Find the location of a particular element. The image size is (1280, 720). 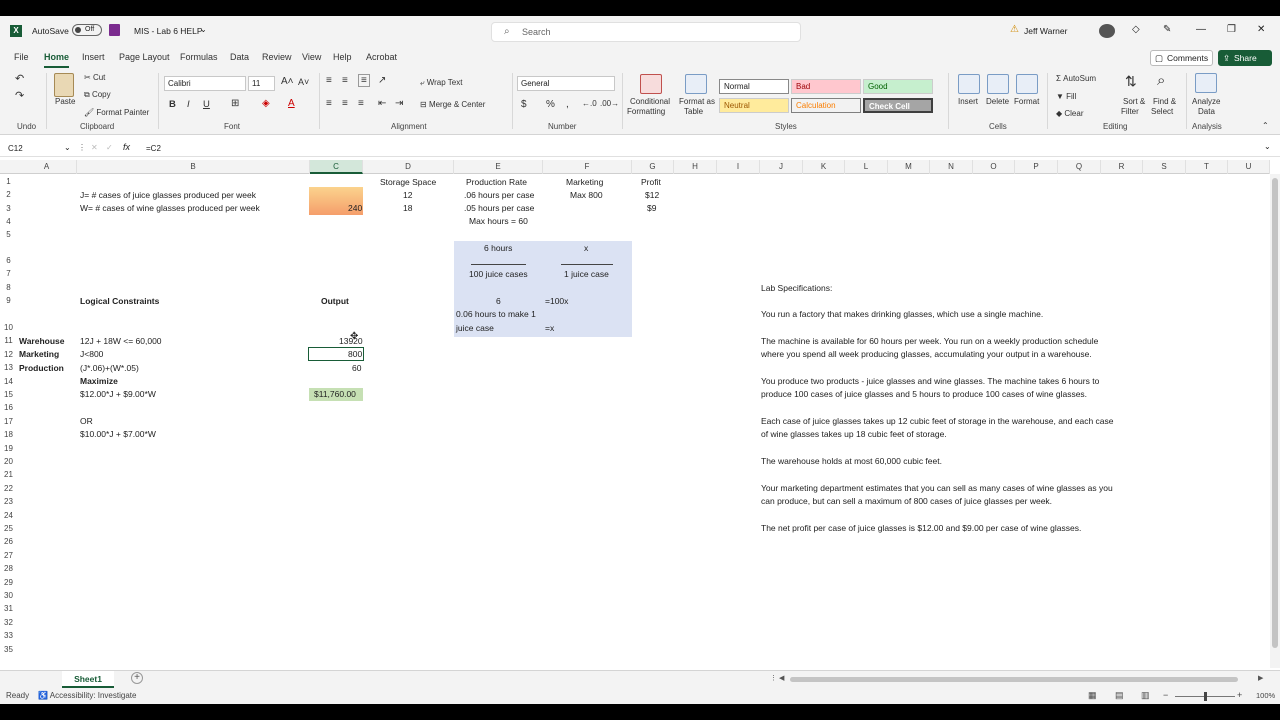

align-right-icon: ≡ is located at coordinates (361, 103).